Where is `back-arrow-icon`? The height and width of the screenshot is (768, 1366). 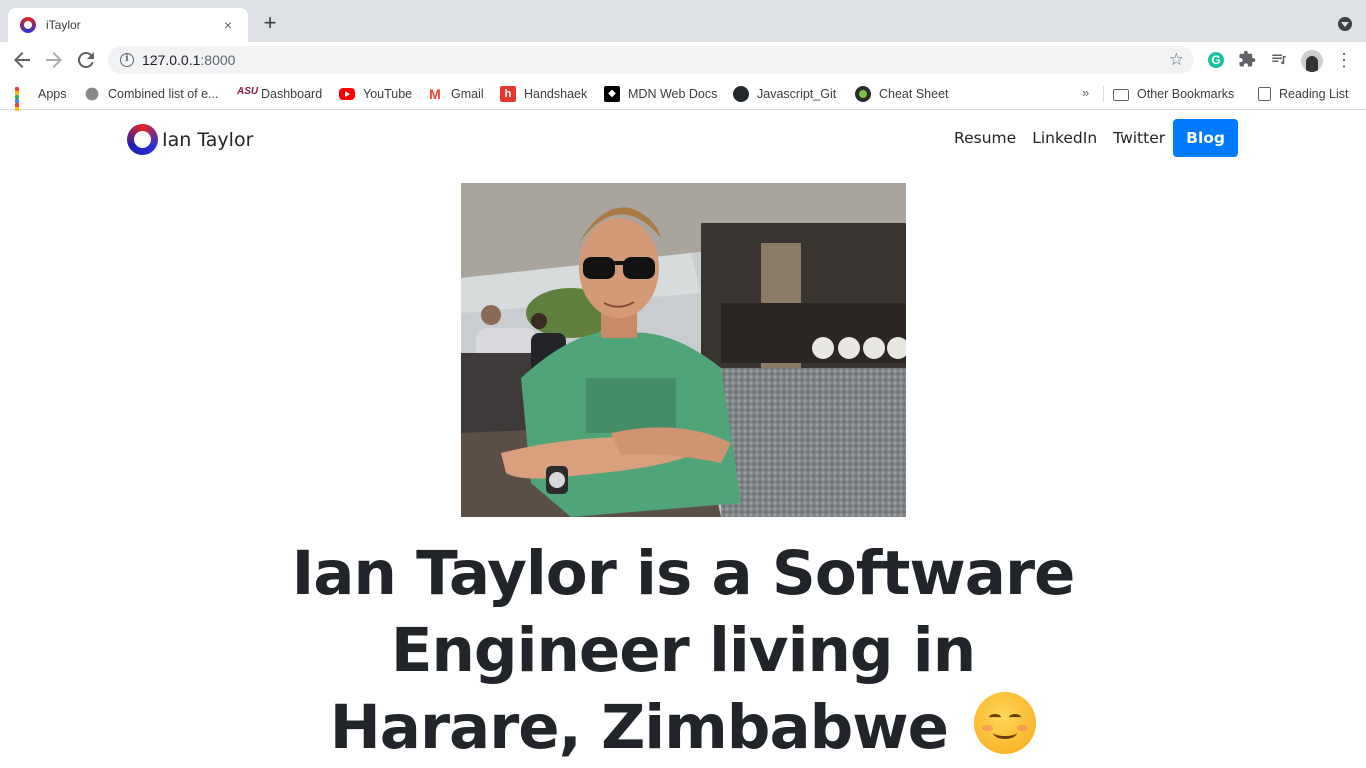
back-arrow-icon is located at coordinates (22, 60).